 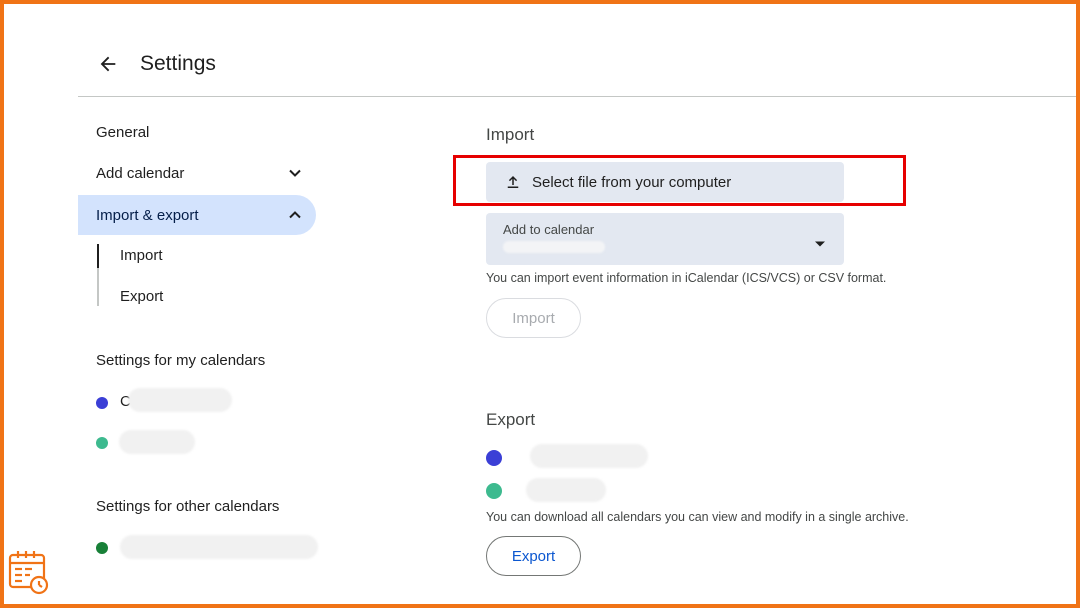 What do you see at coordinates (188, 506) in the screenshot?
I see `other-calendars-heading: Settings for other calendars` at bounding box center [188, 506].